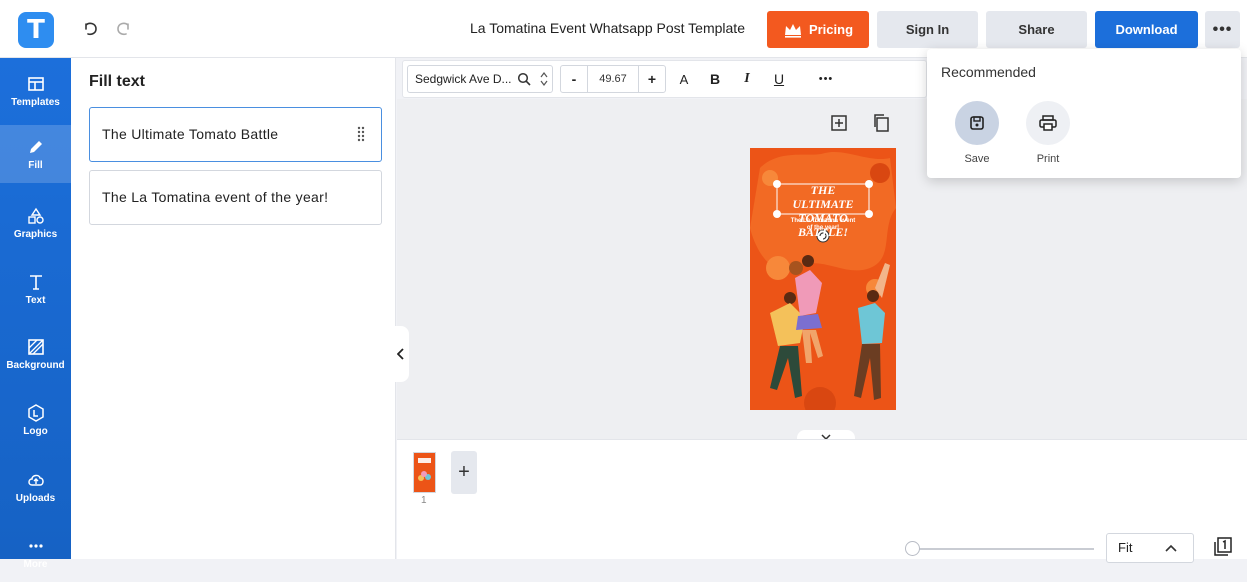 The width and height of the screenshot is (1247, 582). Describe the element at coordinates (123, 29) in the screenshot. I see `redo-icon` at that location.